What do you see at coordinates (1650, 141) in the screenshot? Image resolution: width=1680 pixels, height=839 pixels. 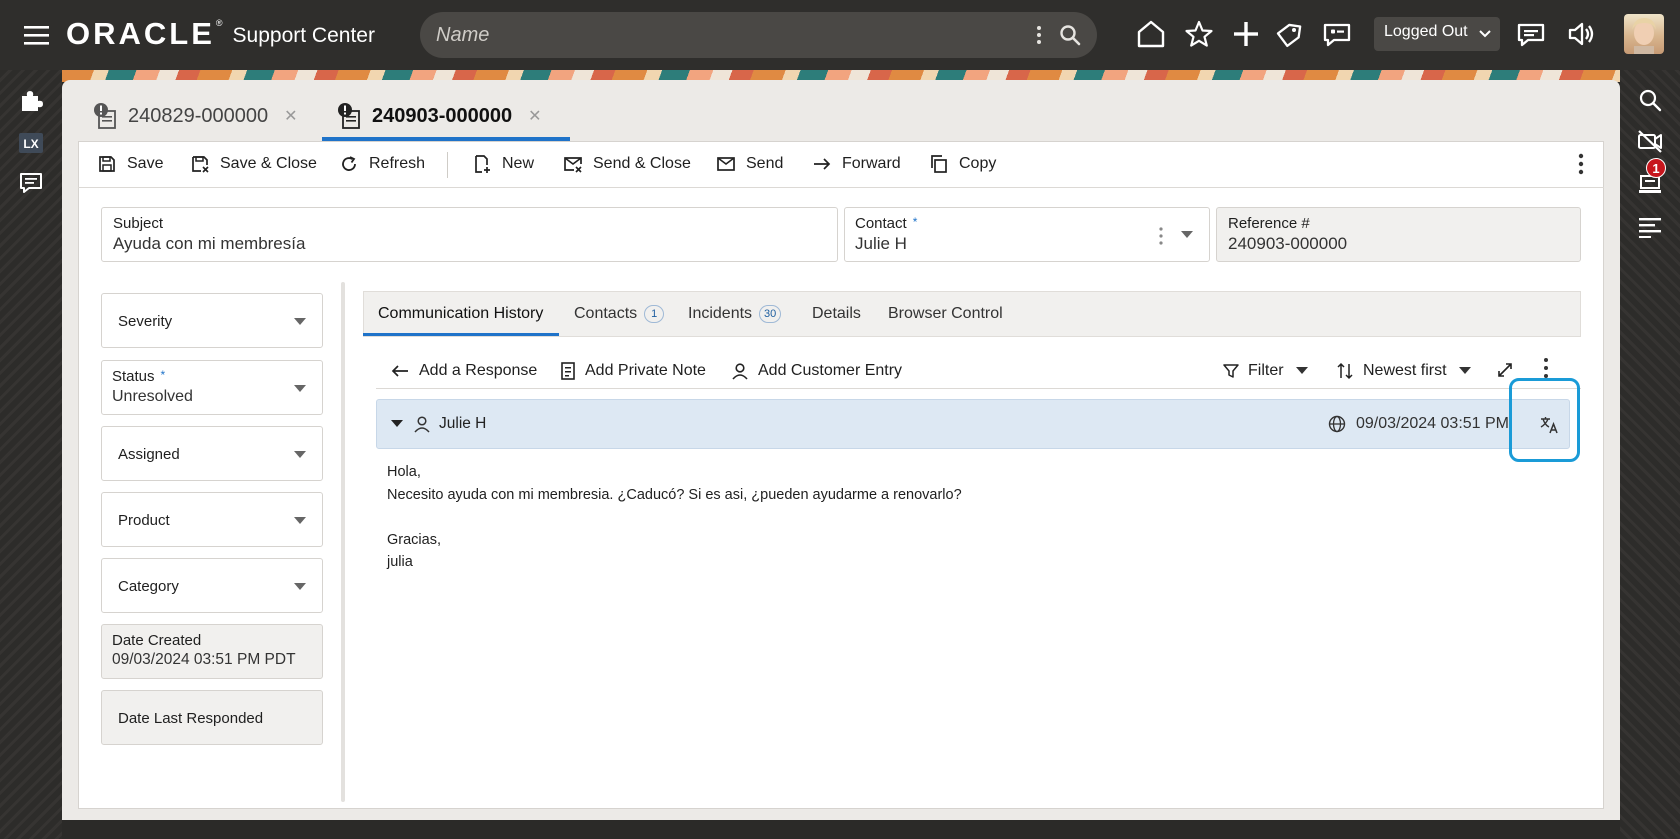 I see `video-off-icon` at bounding box center [1650, 141].